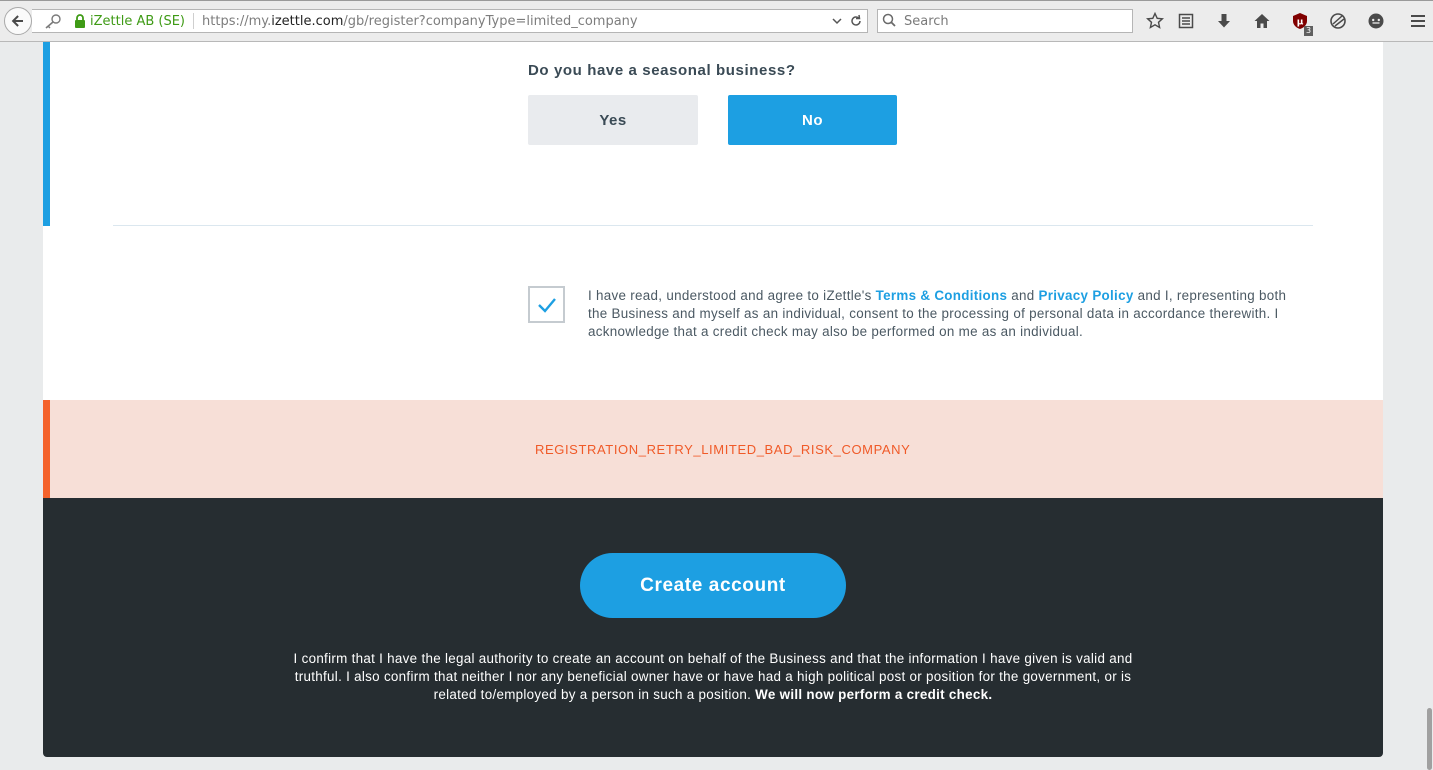  What do you see at coordinates (837, 21) in the screenshot?
I see `chevron-down-icon` at bounding box center [837, 21].